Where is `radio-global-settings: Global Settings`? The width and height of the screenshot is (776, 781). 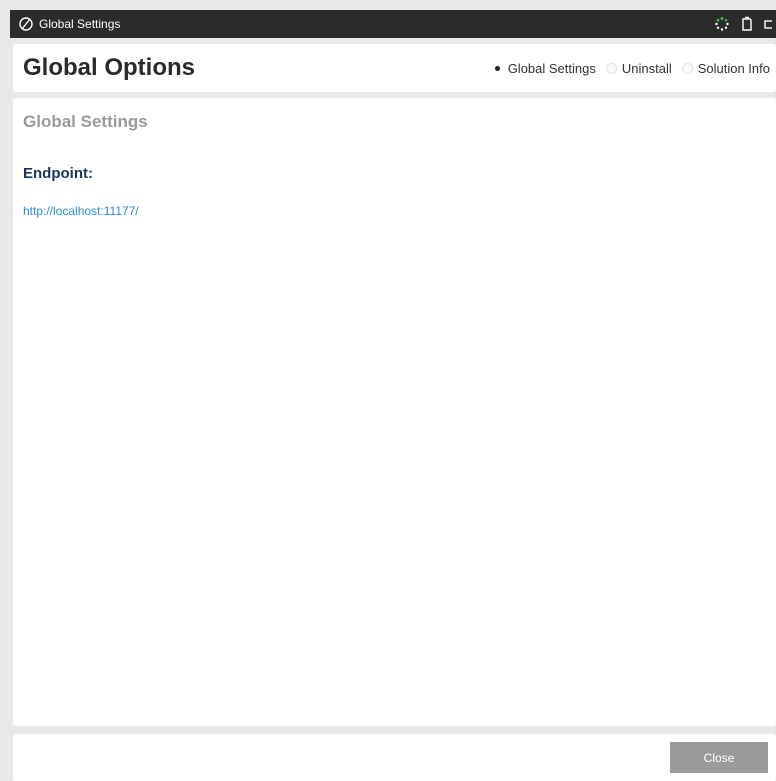 radio-global-settings: Global Settings is located at coordinates (544, 68).